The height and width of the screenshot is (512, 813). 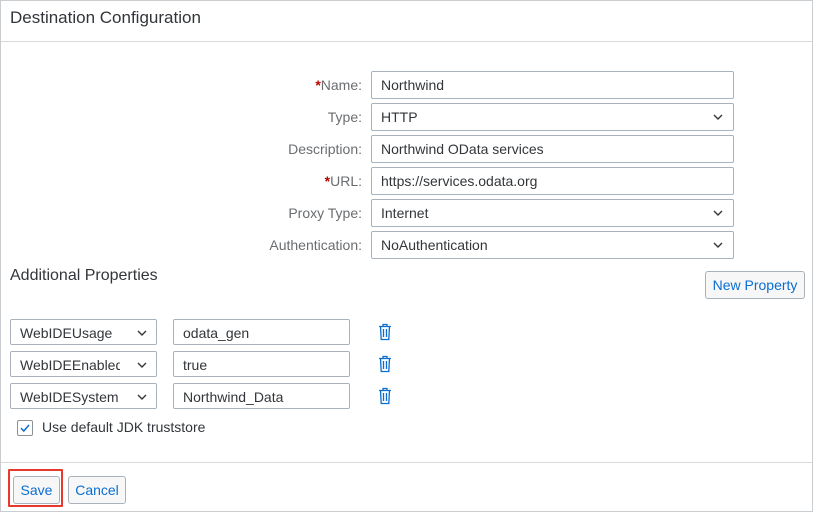 What do you see at coordinates (261, 364) in the screenshot?
I see `property-value-input: true` at bounding box center [261, 364].